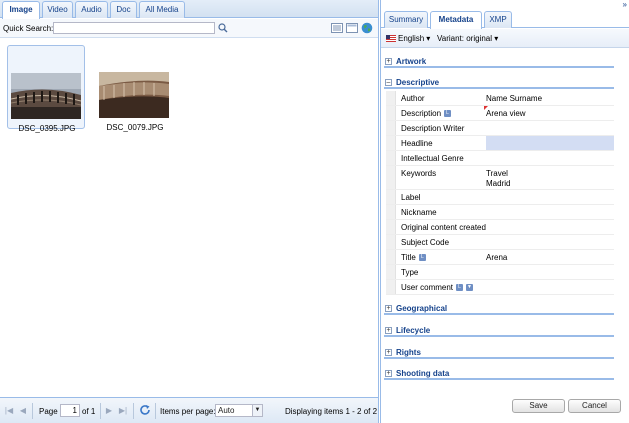  I want to click on section-shooting-data: + Shooting data, so click(499, 374).